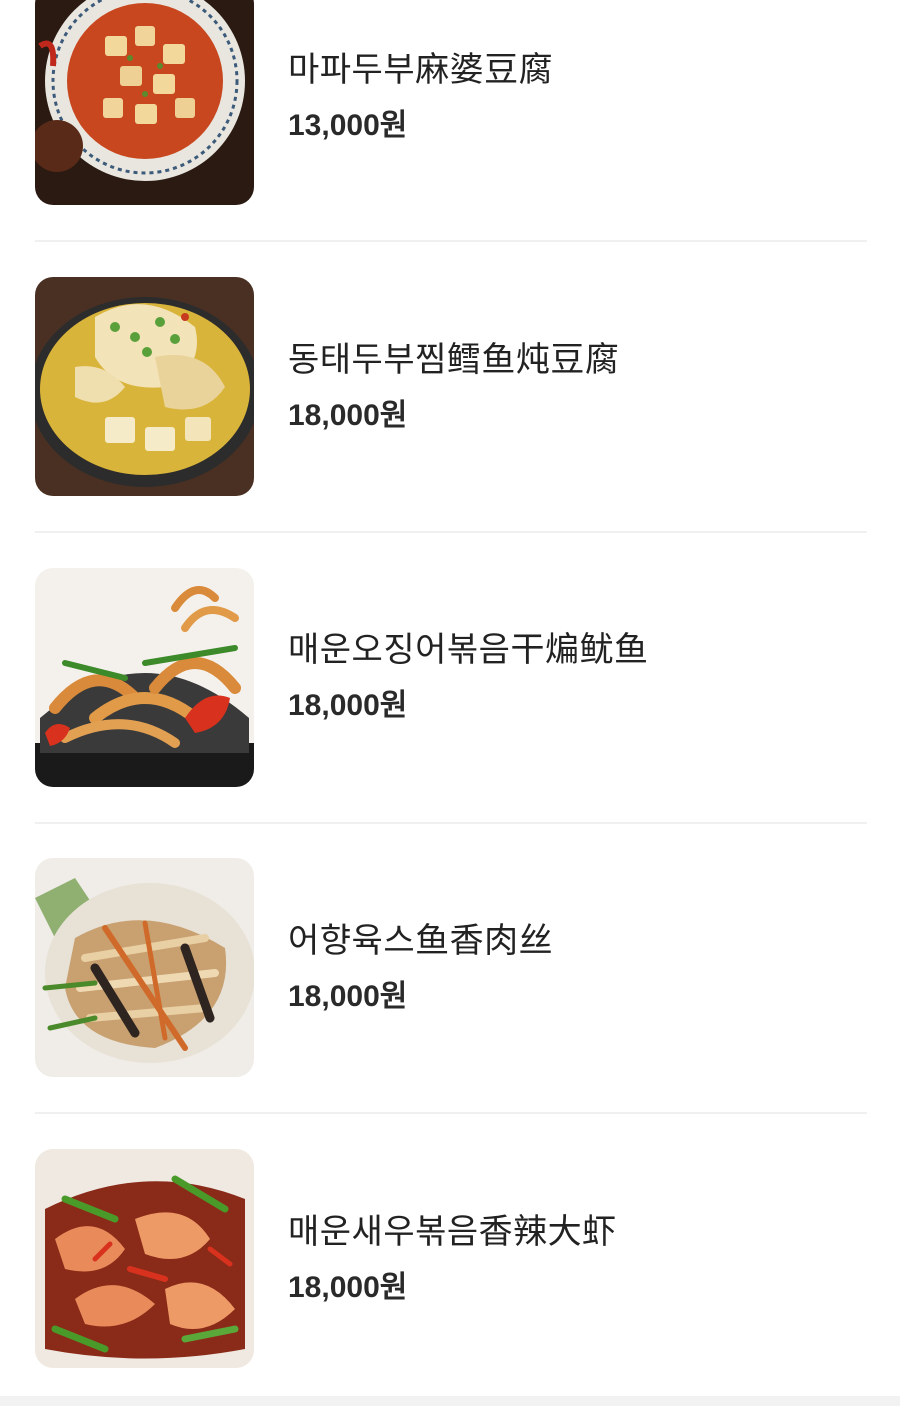 This screenshot has height=1406, width=900. Describe the element at coordinates (144, 677) in the screenshot. I see `spicy-squid-stir-fry-image` at that location.